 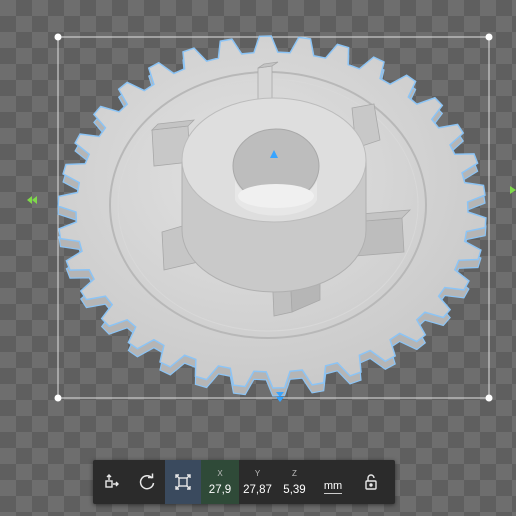 I want to click on lock-proportions-button, so click(x=371, y=482).